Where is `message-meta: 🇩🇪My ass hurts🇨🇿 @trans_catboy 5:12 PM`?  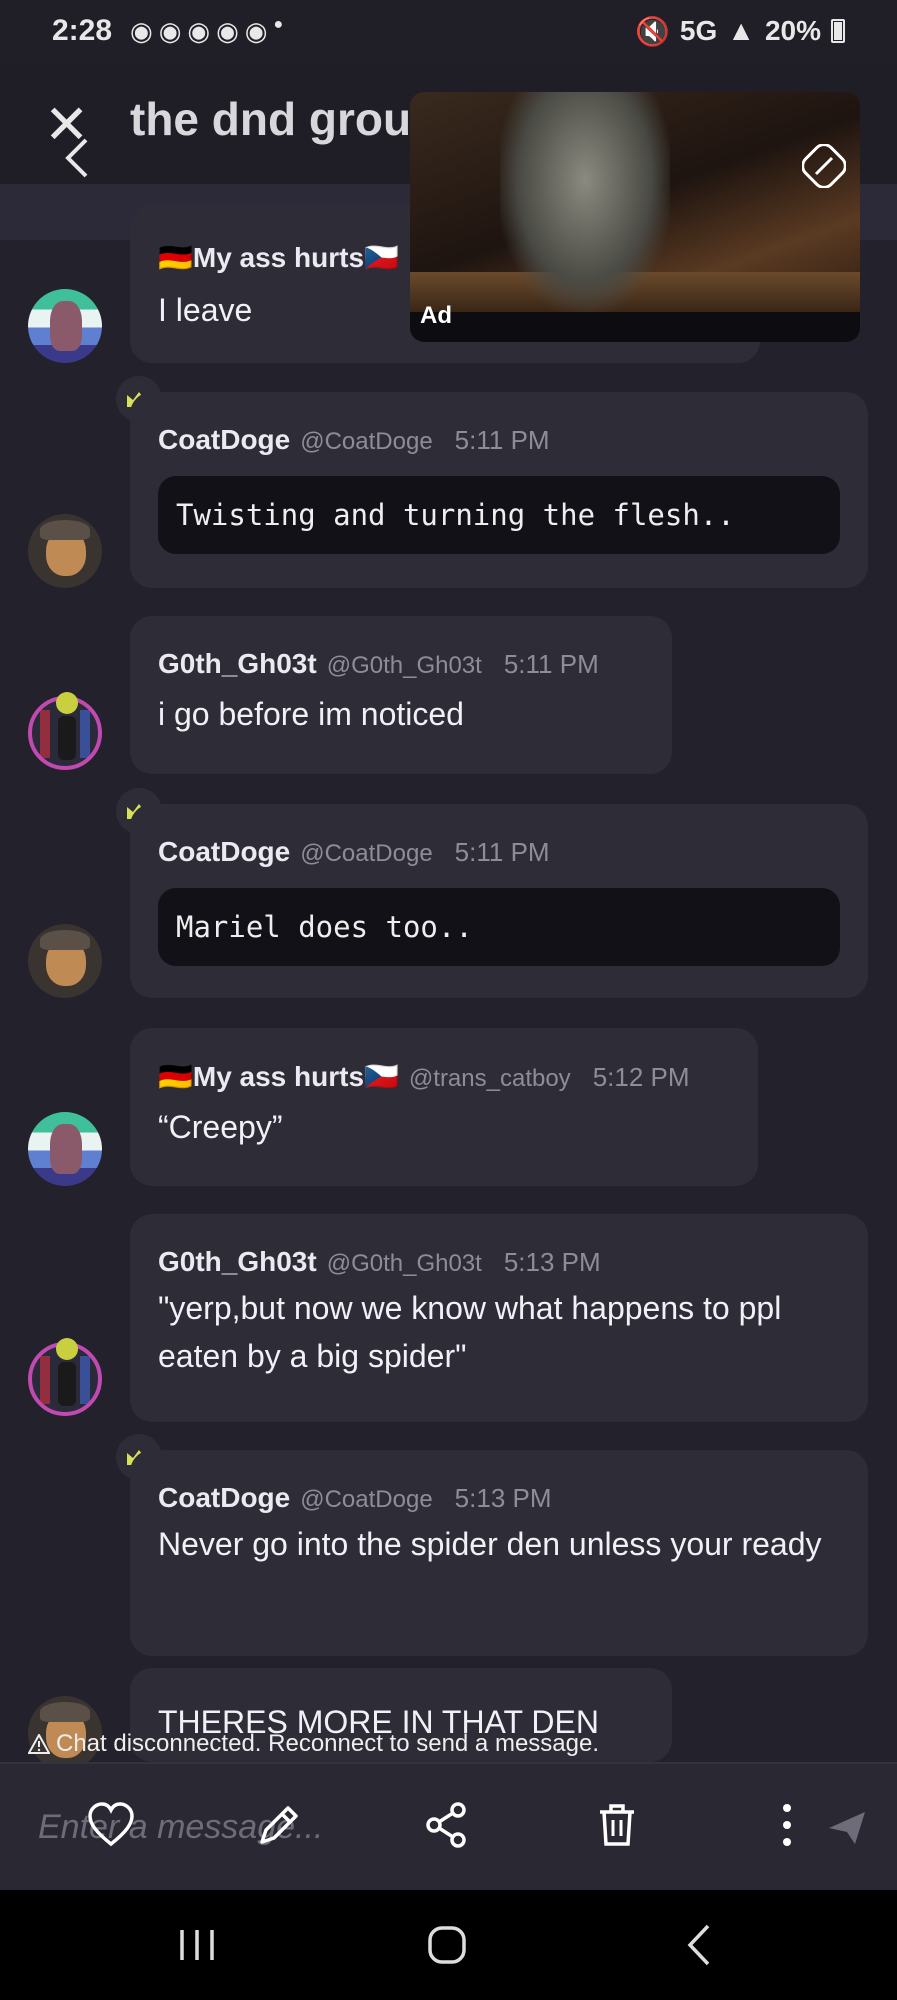
message-meta: 🇩🇪My ass hurts🇨🇿 @trans_catboy 5:12 PM is located at coordinates (444, 1076).